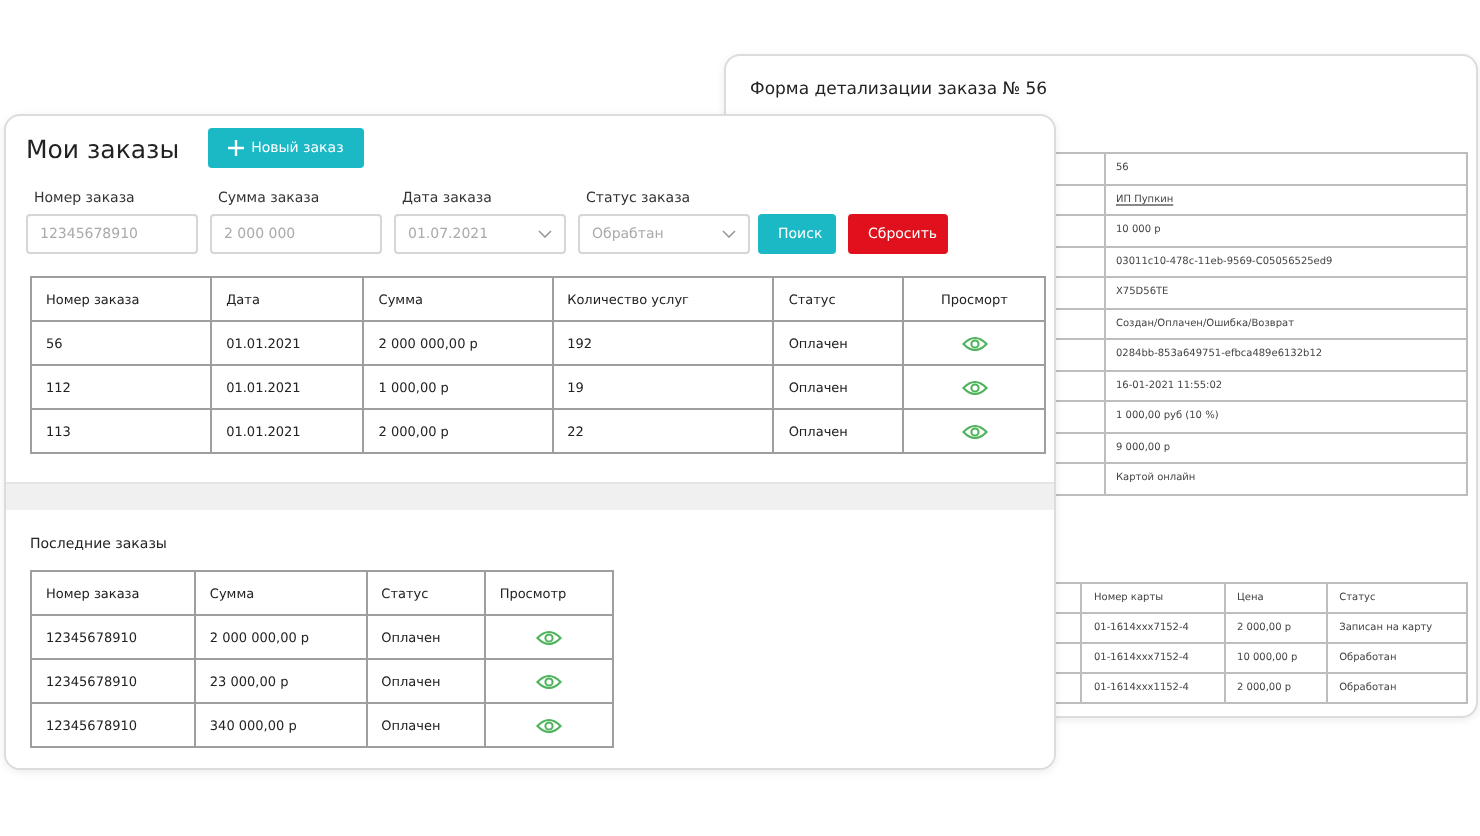 The width and height of the screenshot is (1480, 836). Describe the element at coordinates (103, 148) in the screenshot. I see `page-title: Мои заказы` at that location.